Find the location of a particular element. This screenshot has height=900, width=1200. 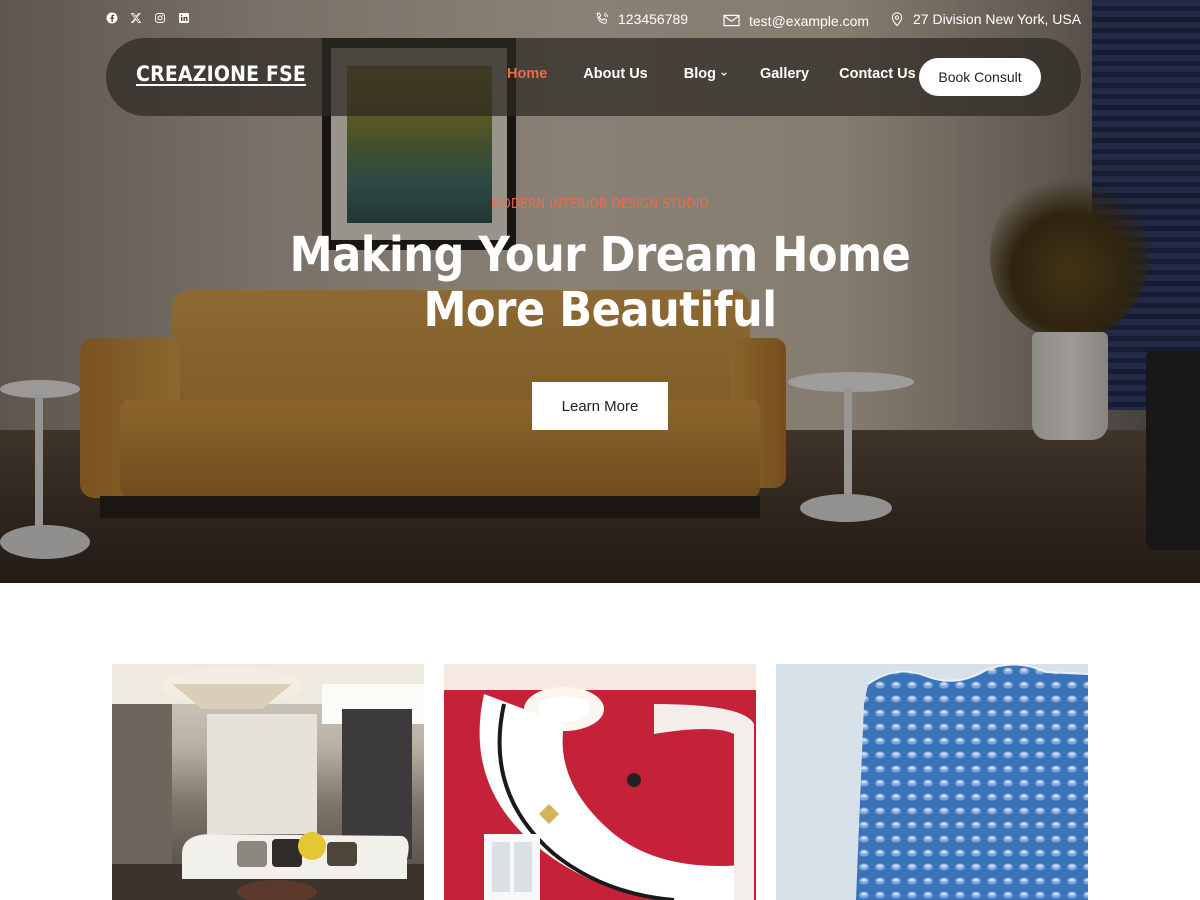

x-twitter-icon is located at coordinates (136, 18).